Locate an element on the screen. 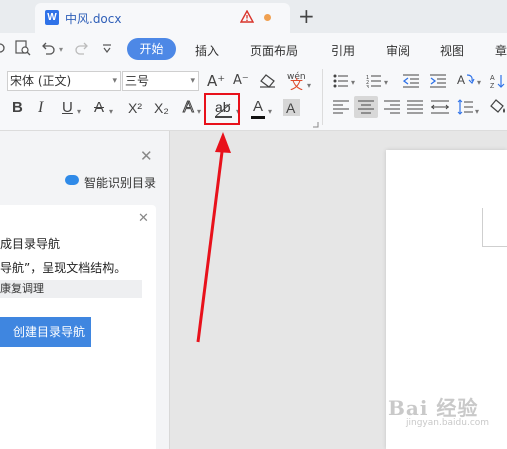 The height and width of the screenshot is (449, 507). align-center-button is located at coordinates (366, 107).